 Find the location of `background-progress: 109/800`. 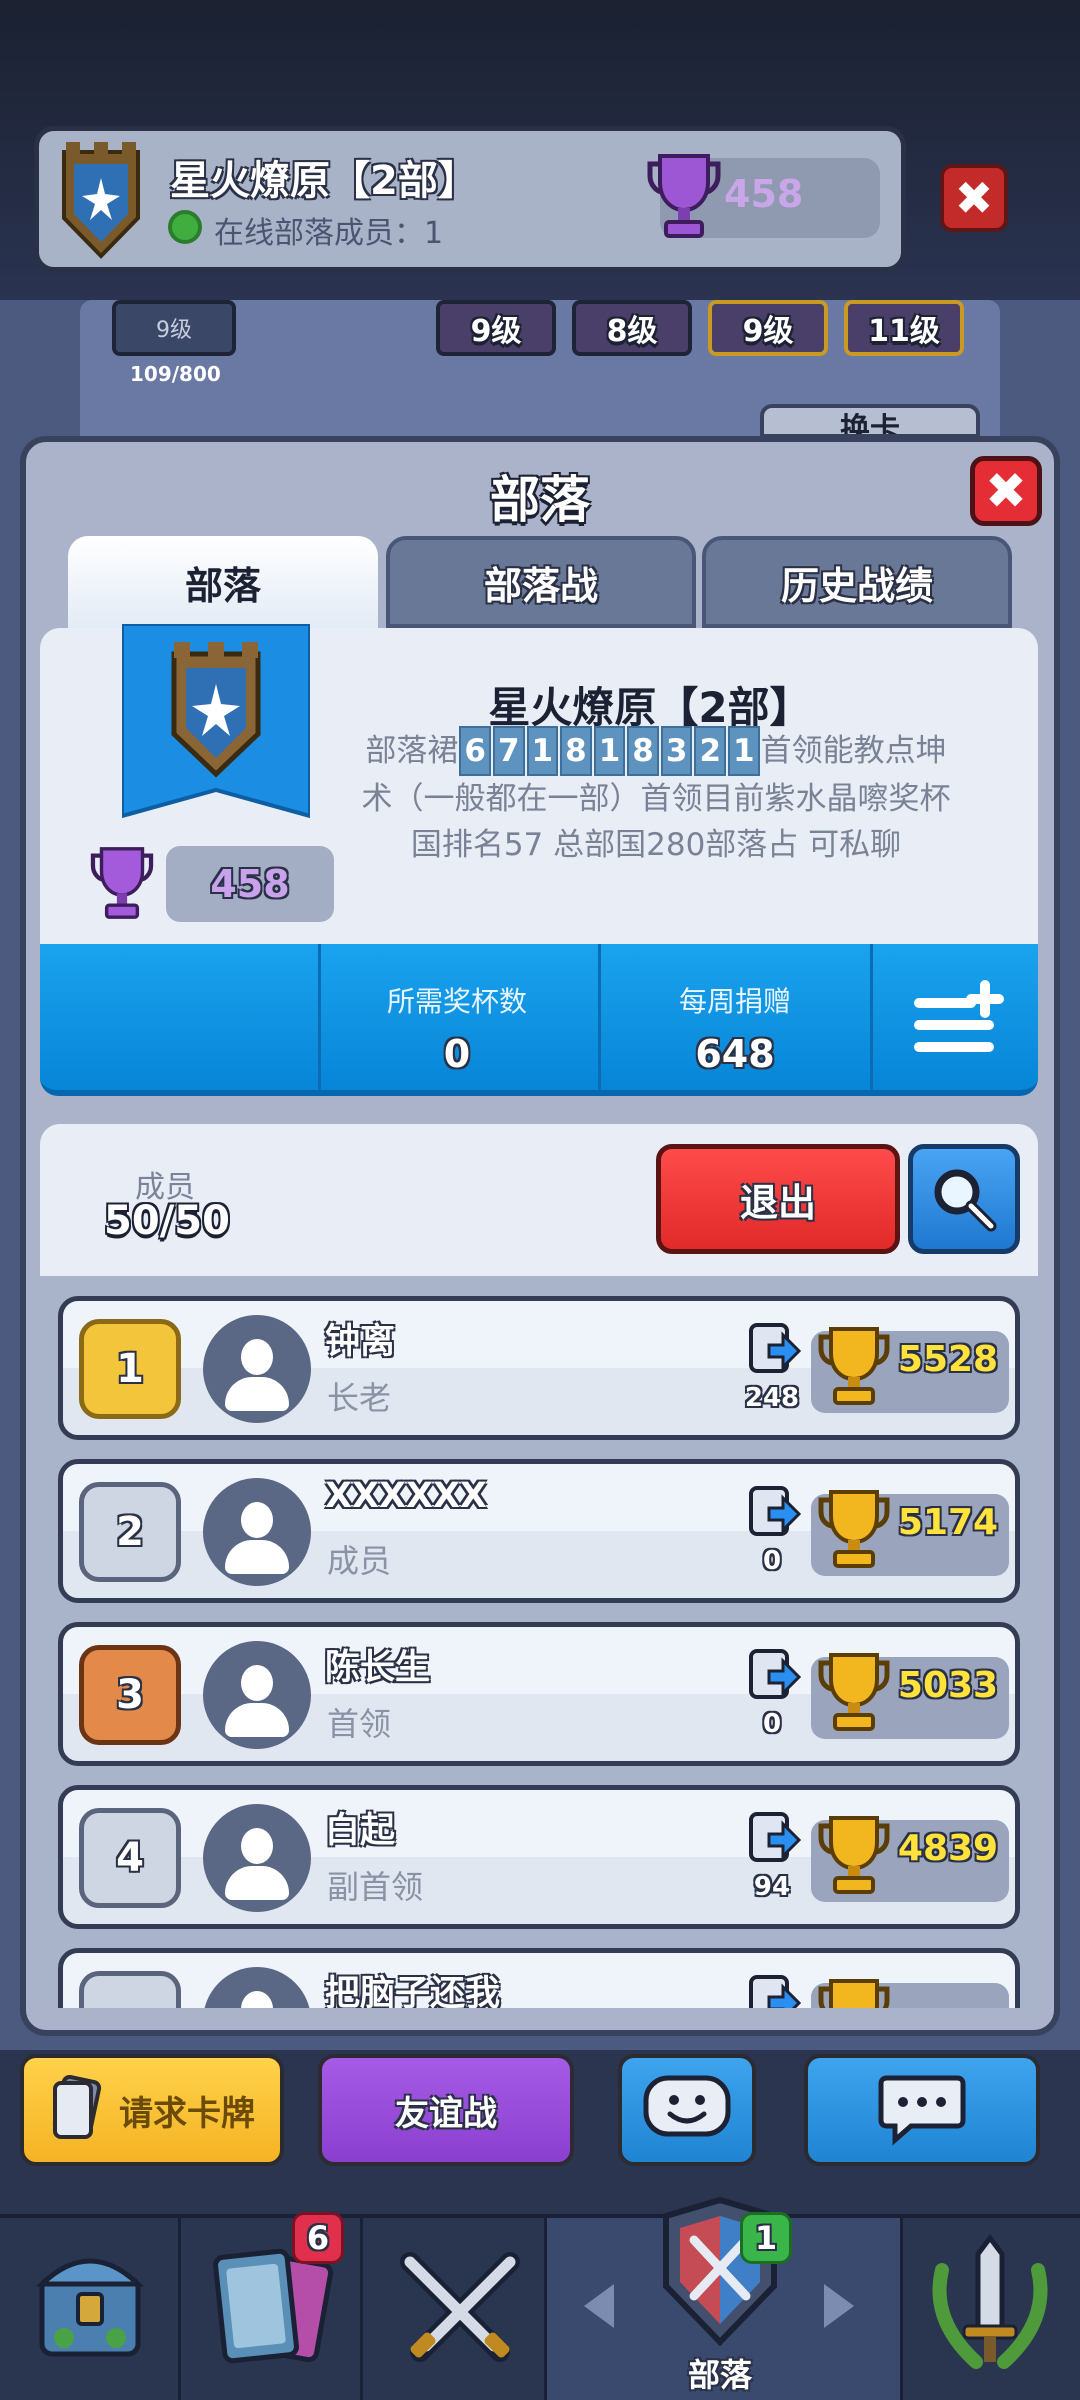

background-progress: 109/800 is located at coordinates (175, 374).